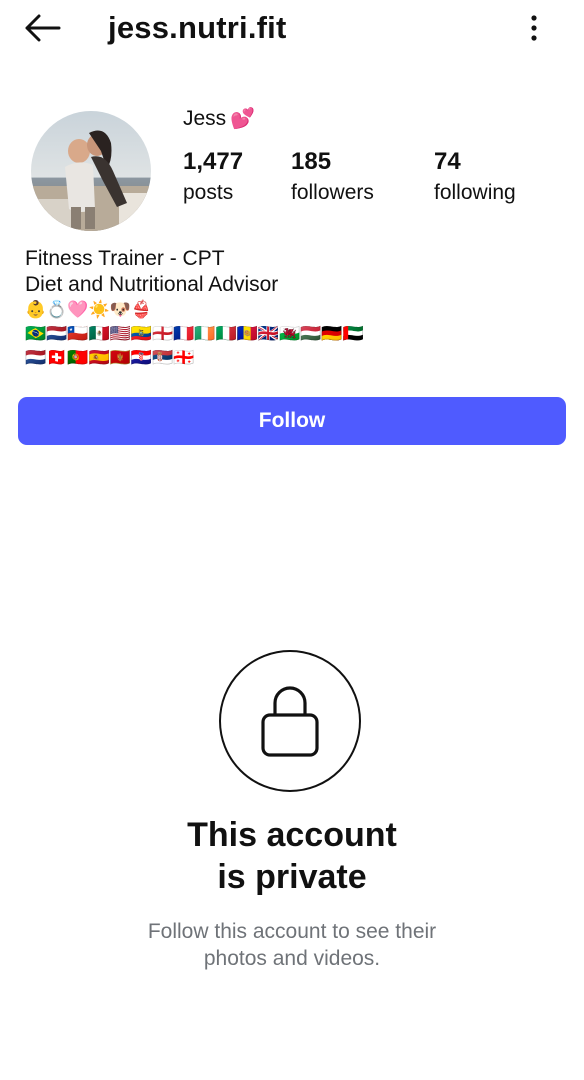  I want to click on private-account-title: This account is private, so click(292, 856).